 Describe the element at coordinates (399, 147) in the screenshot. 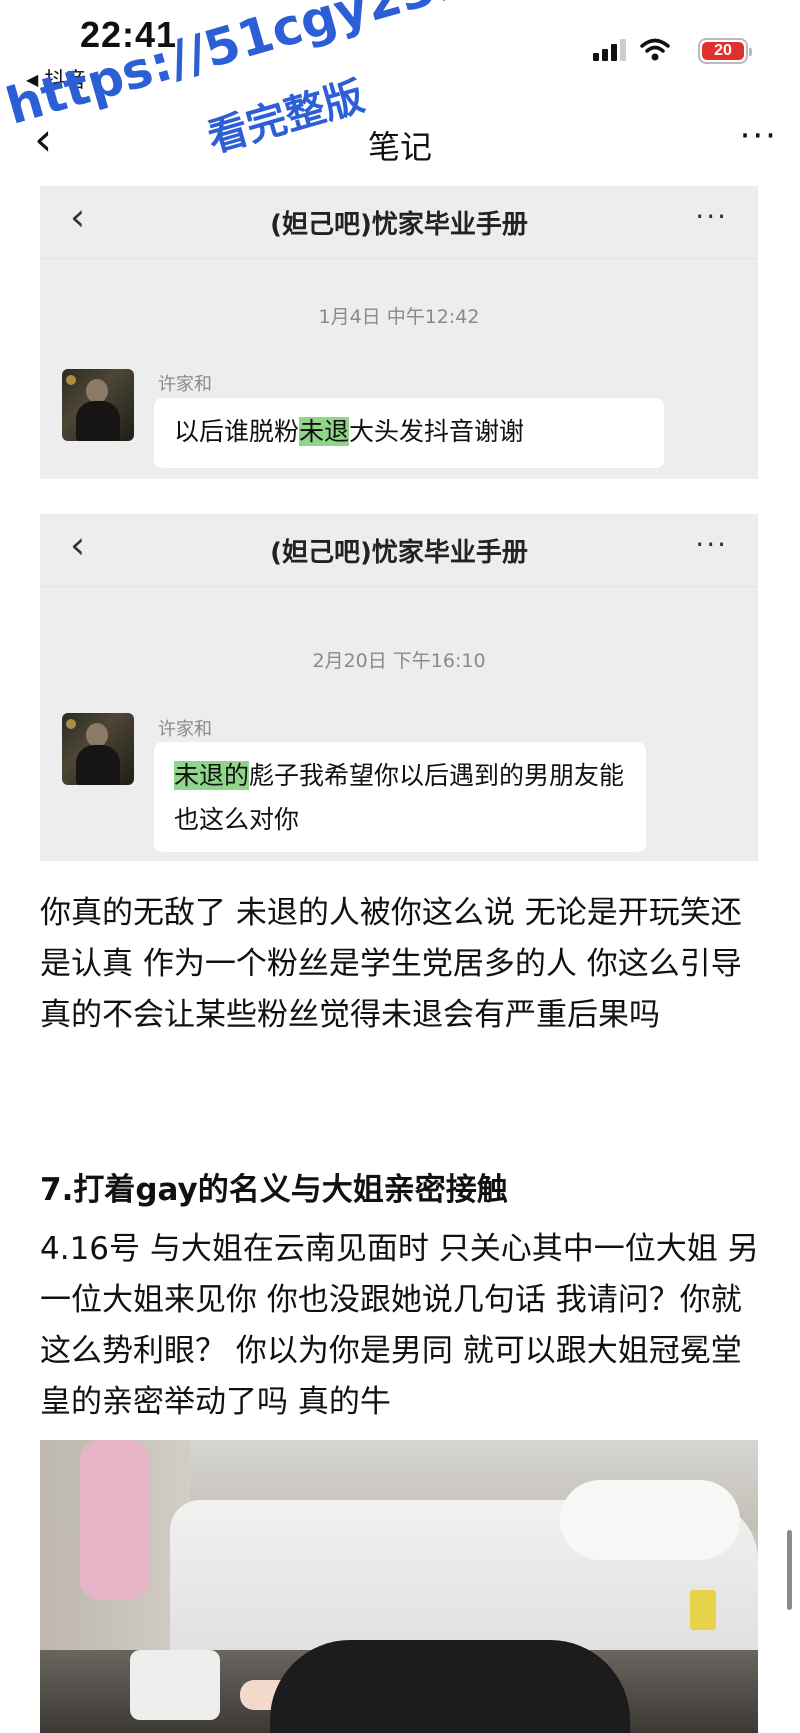

I see `page-title: 笔记` at that location.